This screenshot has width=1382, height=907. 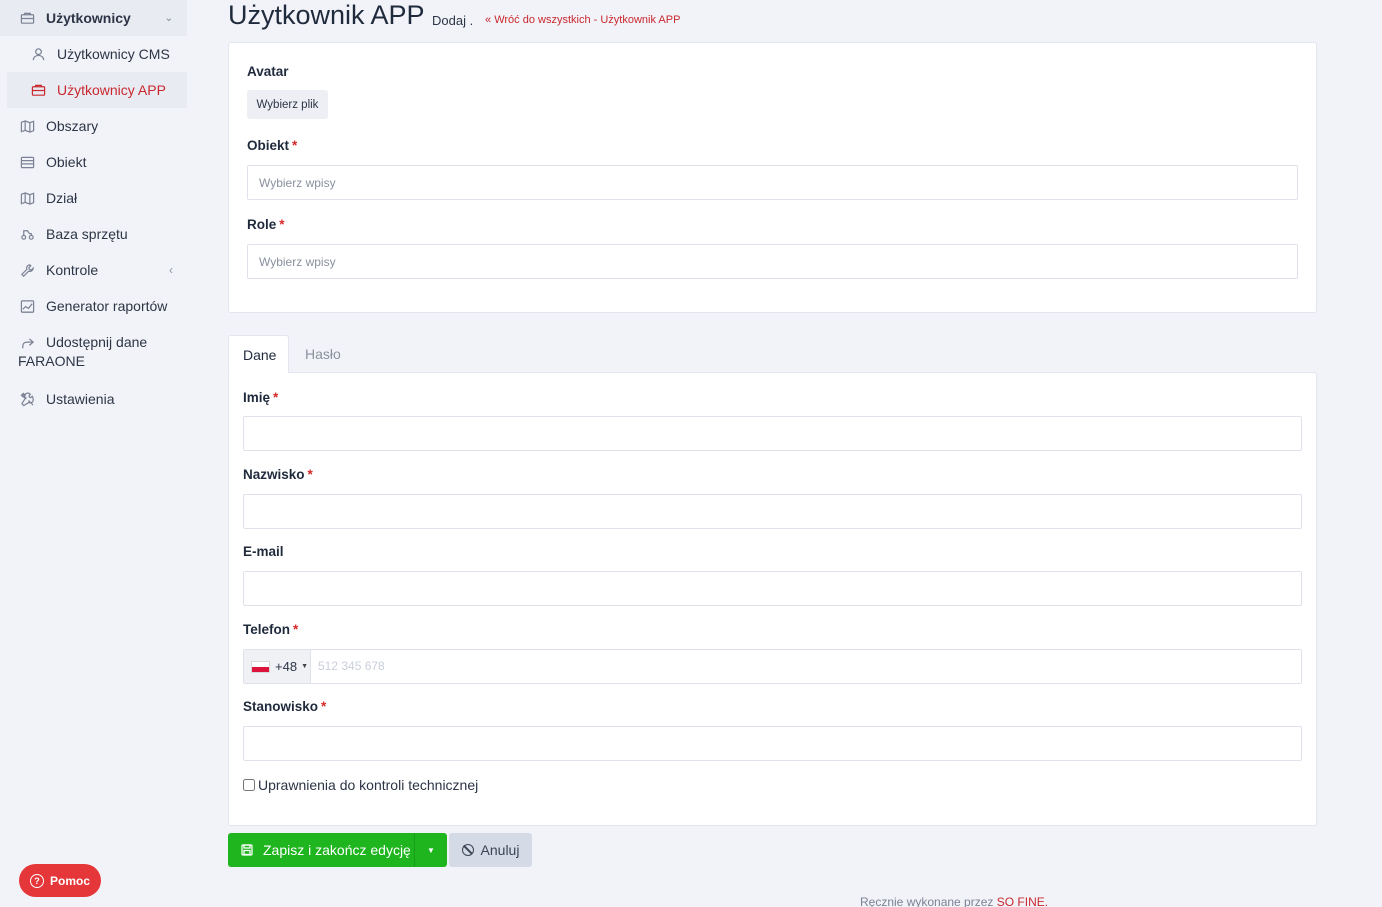 What do you see at coordinates (326, 15) in the screenshot?
I see `page-title: Użytkownik APP` at bounding box center [326, 15].